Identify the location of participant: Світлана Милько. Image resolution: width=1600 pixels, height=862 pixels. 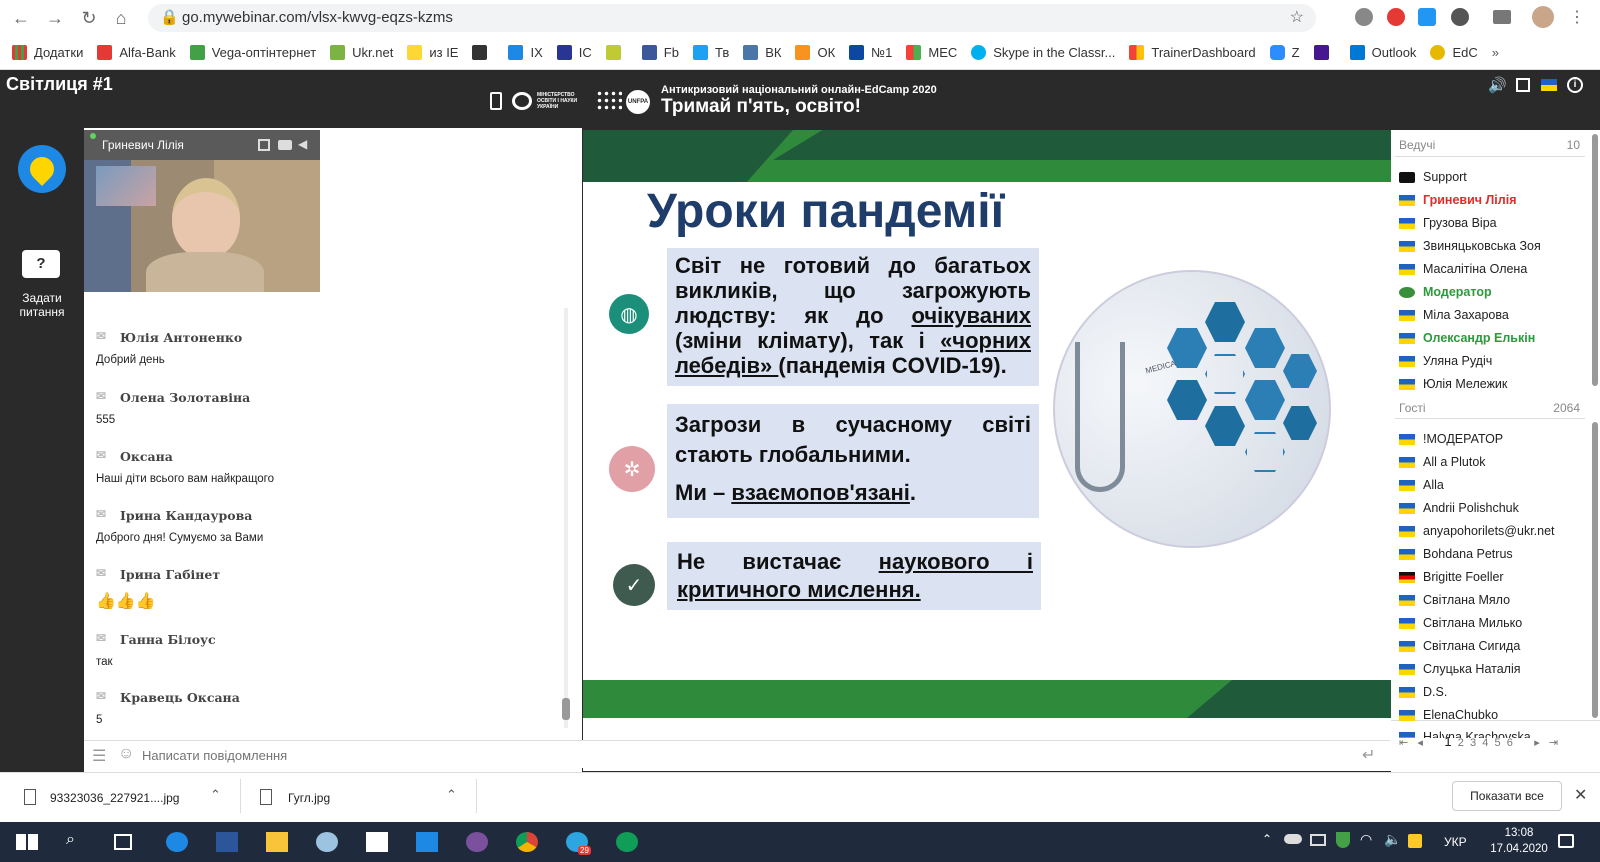
(1460, 623).